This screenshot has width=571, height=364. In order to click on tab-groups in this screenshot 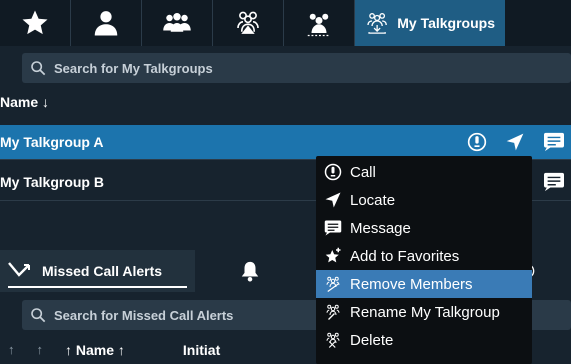, I will do `click(177, 23)`.